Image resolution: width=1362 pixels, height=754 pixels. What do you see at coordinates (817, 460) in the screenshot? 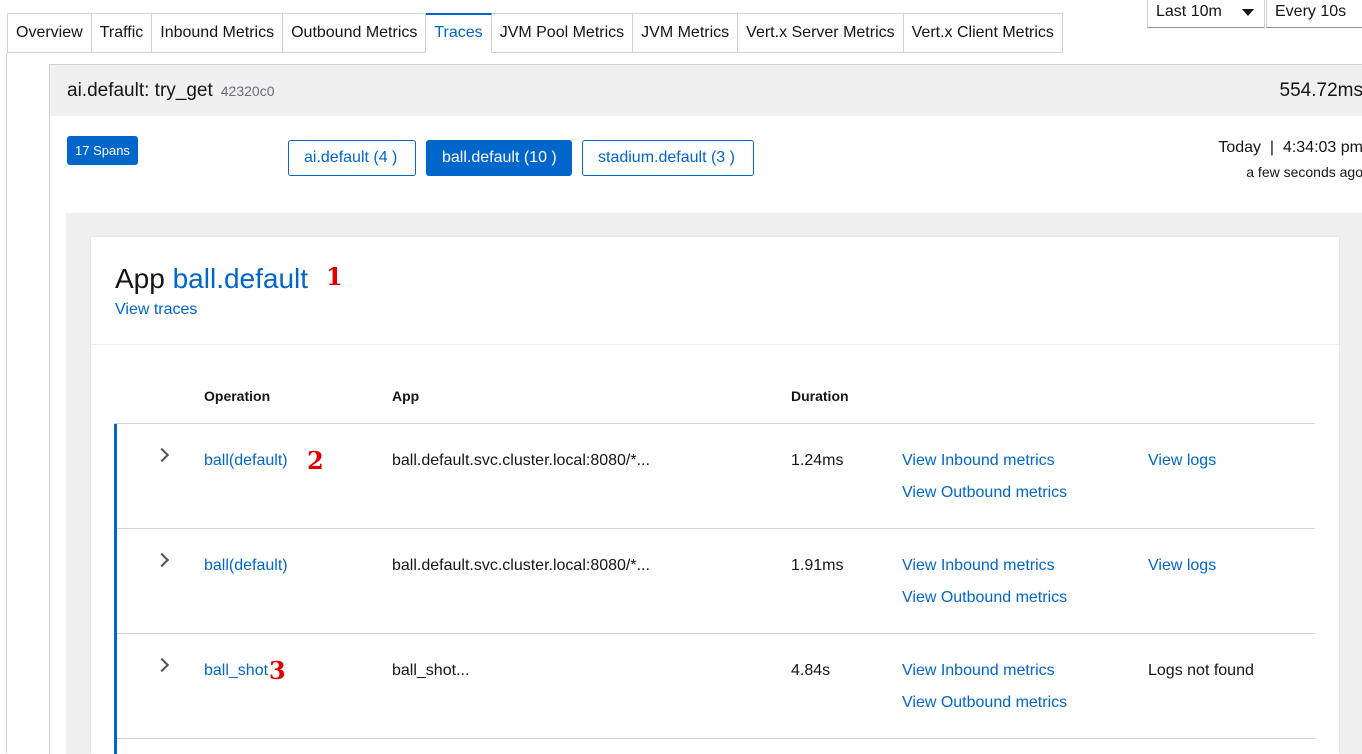
I see `row-duration: 1.24ms` at bounding box center [817, 460].